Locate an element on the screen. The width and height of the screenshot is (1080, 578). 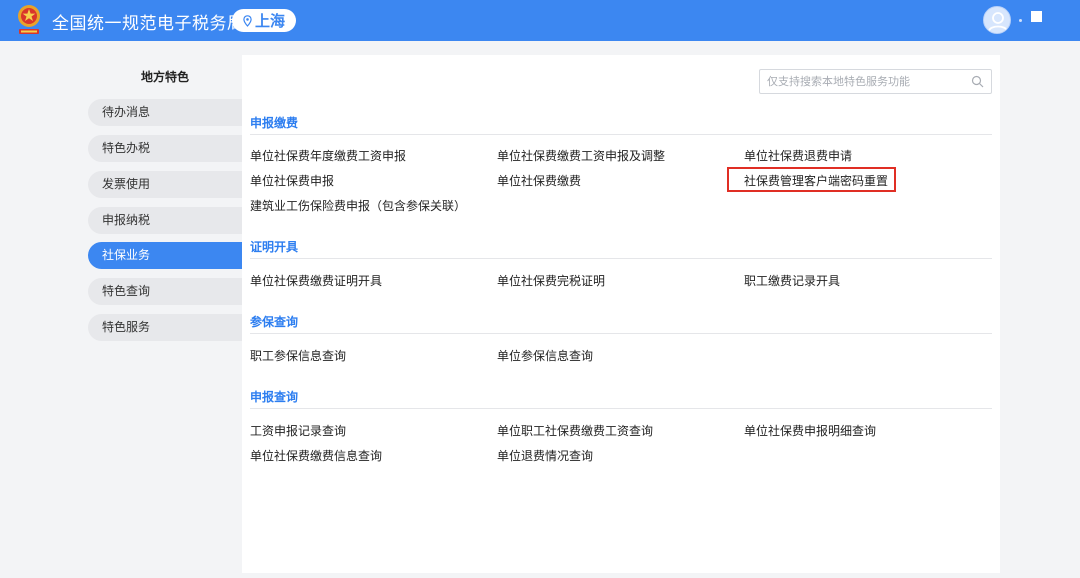
link-refund-application: 单位社保费退费申请 is located at coordinates (798, 155).